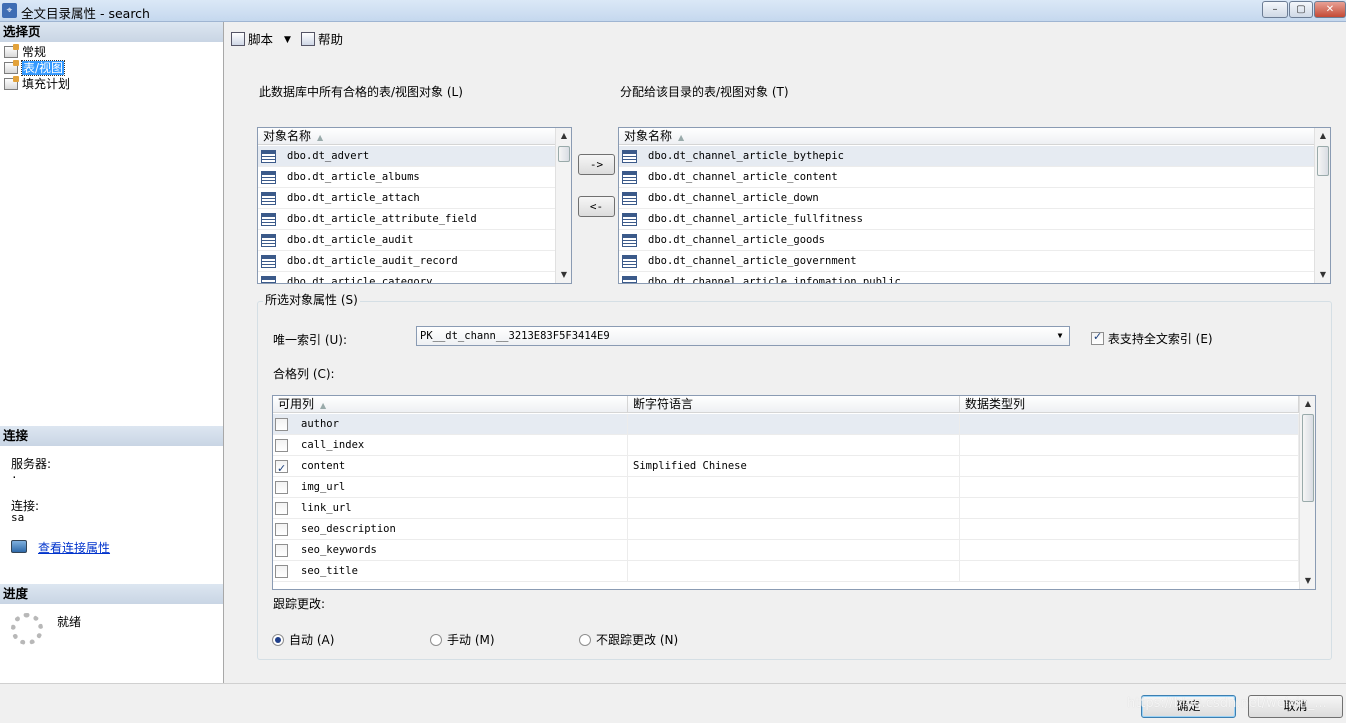  What do you see at coordinates (966, 240) in the screenshot?
I see `assigned-table-row: dbo.dt_channel_article_goods` at bounding box center [966, 240].